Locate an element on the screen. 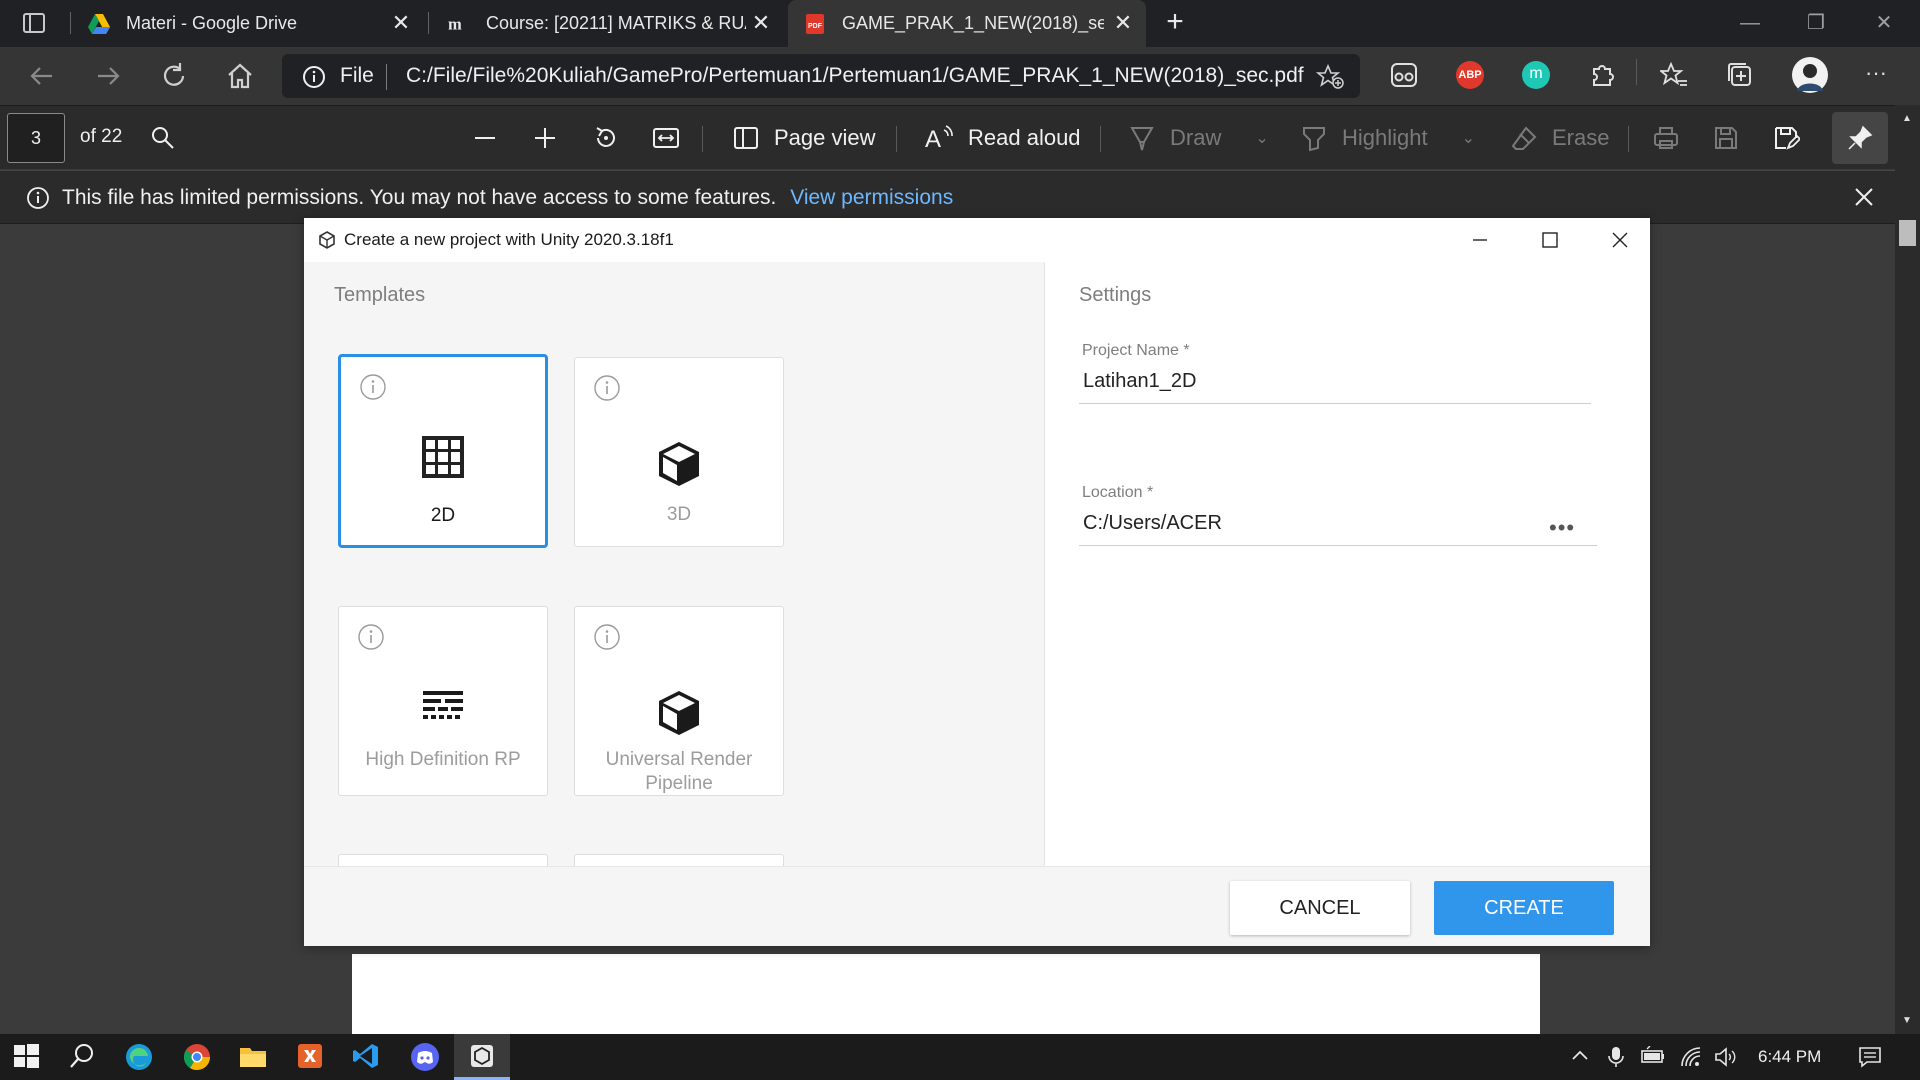  extension-m-icon: m is located at coordinates (1536, 75).